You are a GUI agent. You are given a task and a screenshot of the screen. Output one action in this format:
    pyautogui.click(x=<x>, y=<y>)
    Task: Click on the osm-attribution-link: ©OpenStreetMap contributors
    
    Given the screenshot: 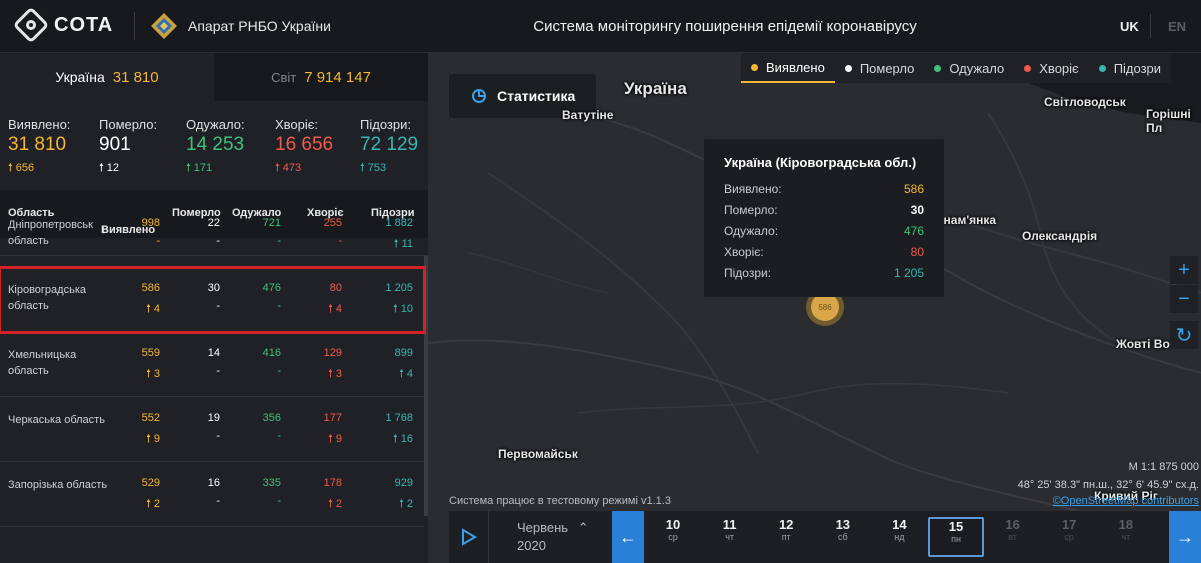 What is the action you would take?
    pyautogui.click(x=1126, y=501)
    